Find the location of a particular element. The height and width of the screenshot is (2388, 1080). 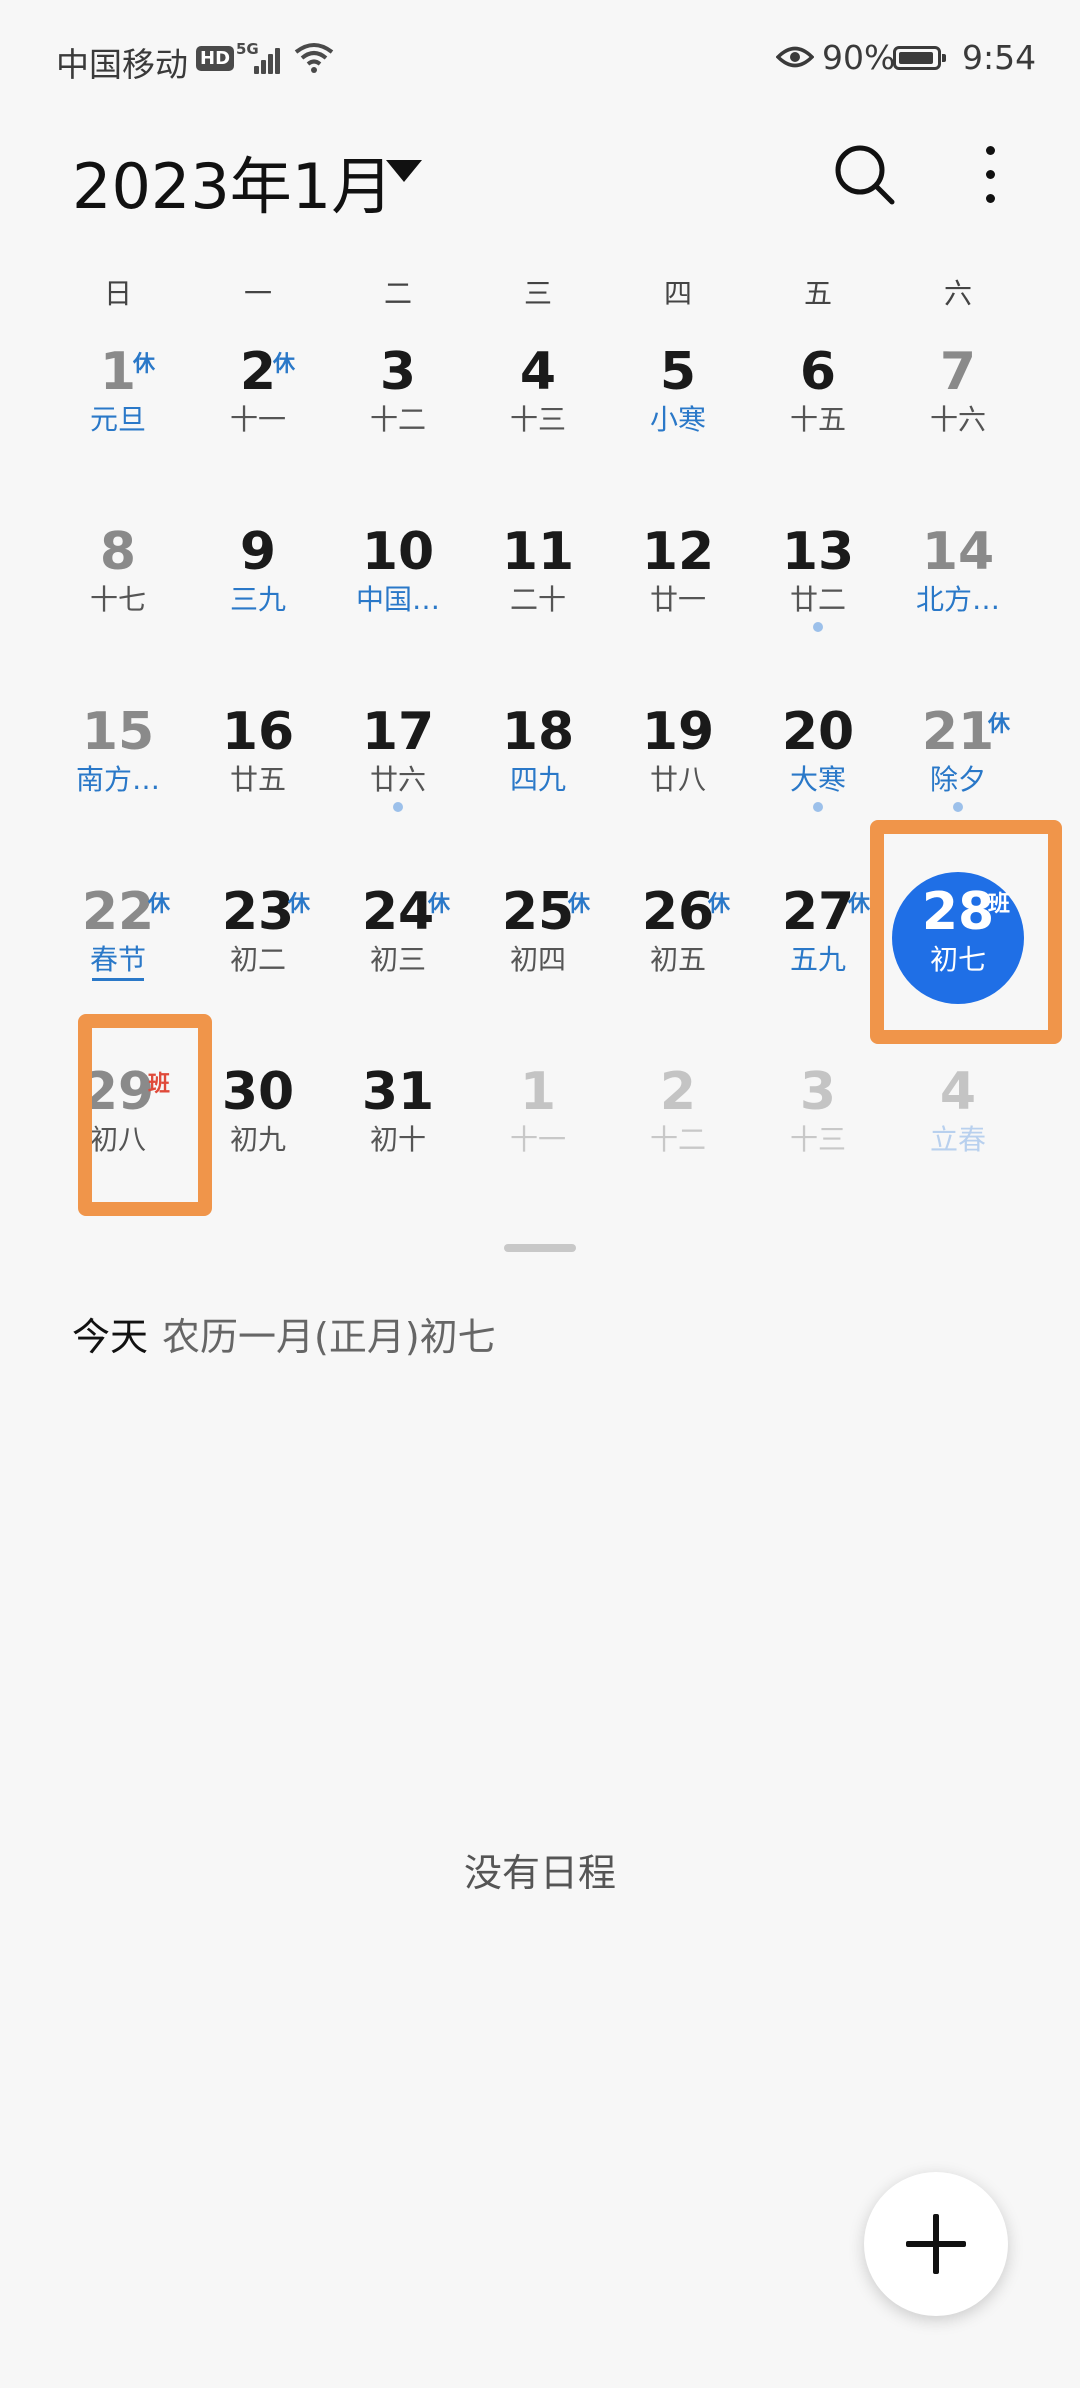

lunar-date: 元旦 is located at coordinates (117, 419).